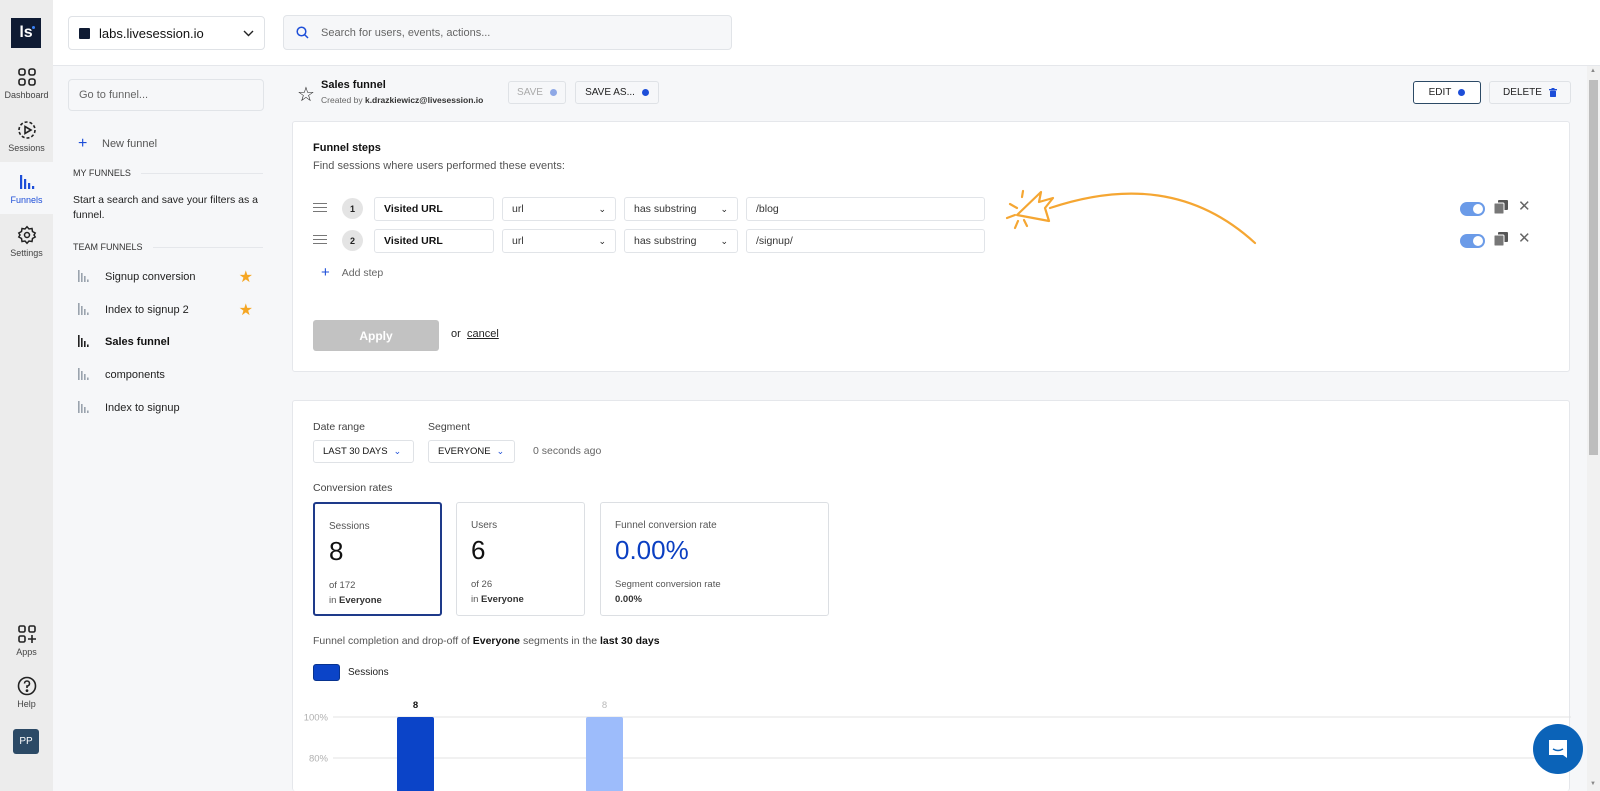  What do you see at coordinates (483, 334) in the screenshot?
I see `cancel-link: cancel` at bounding box center [483, 334].